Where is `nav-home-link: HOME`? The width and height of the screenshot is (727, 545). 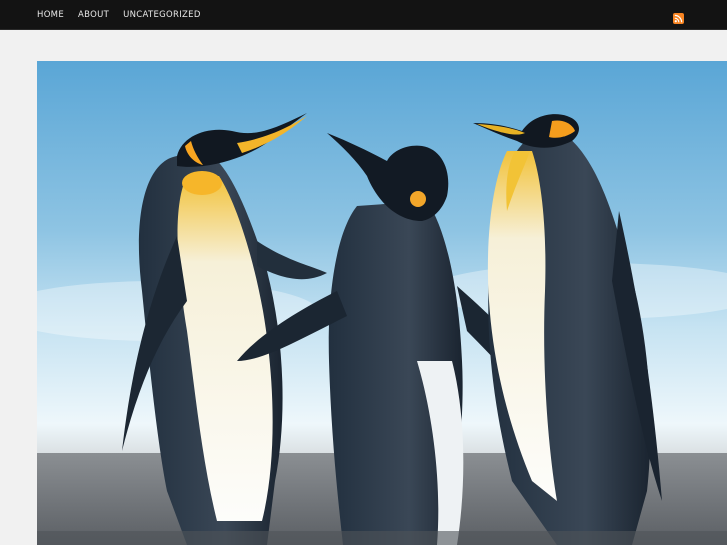
nav-home-link: HOME is located at coordinates (50, 15).